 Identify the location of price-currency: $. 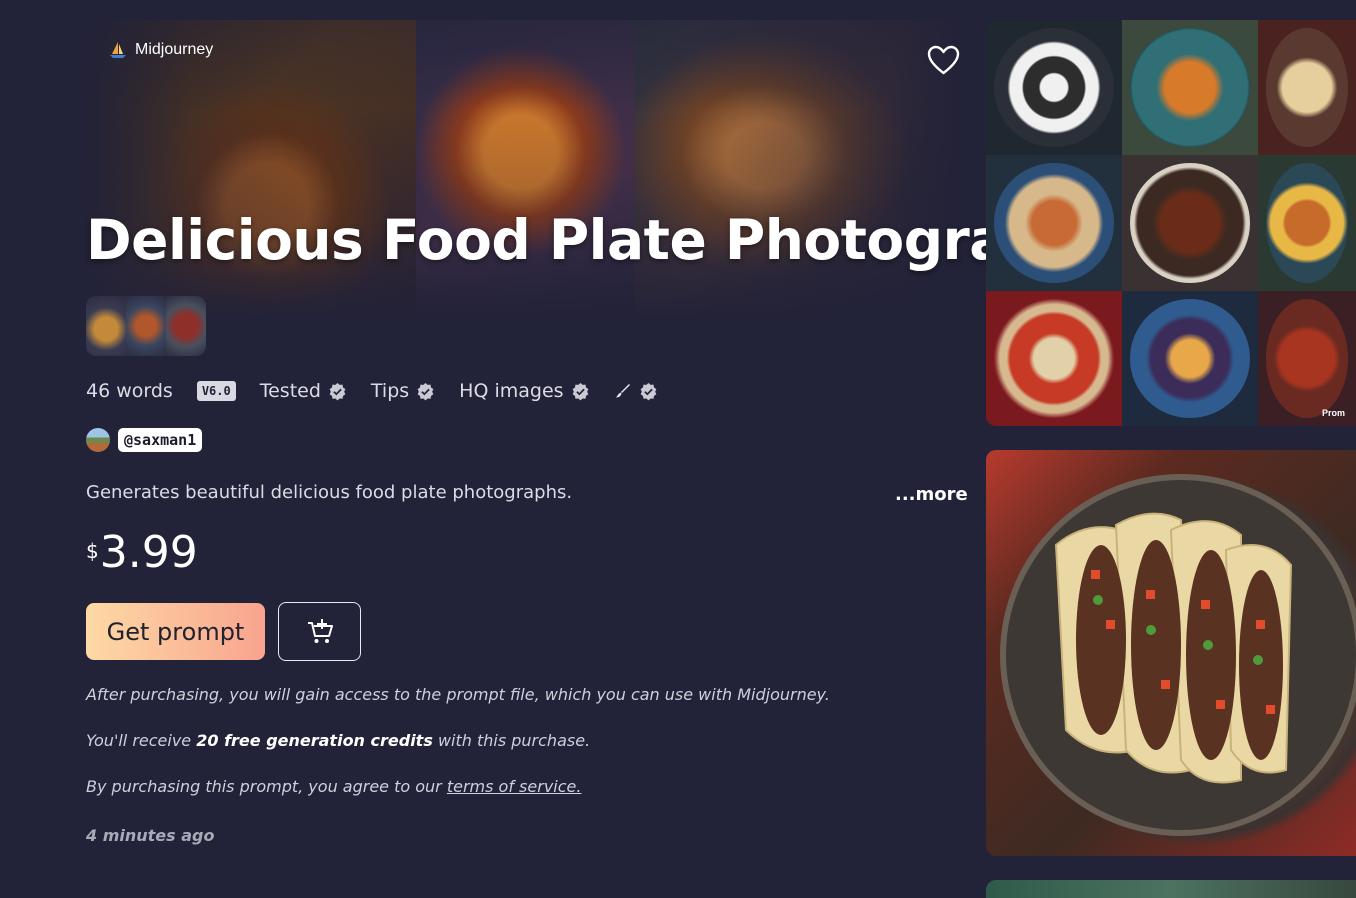
(92, 551).